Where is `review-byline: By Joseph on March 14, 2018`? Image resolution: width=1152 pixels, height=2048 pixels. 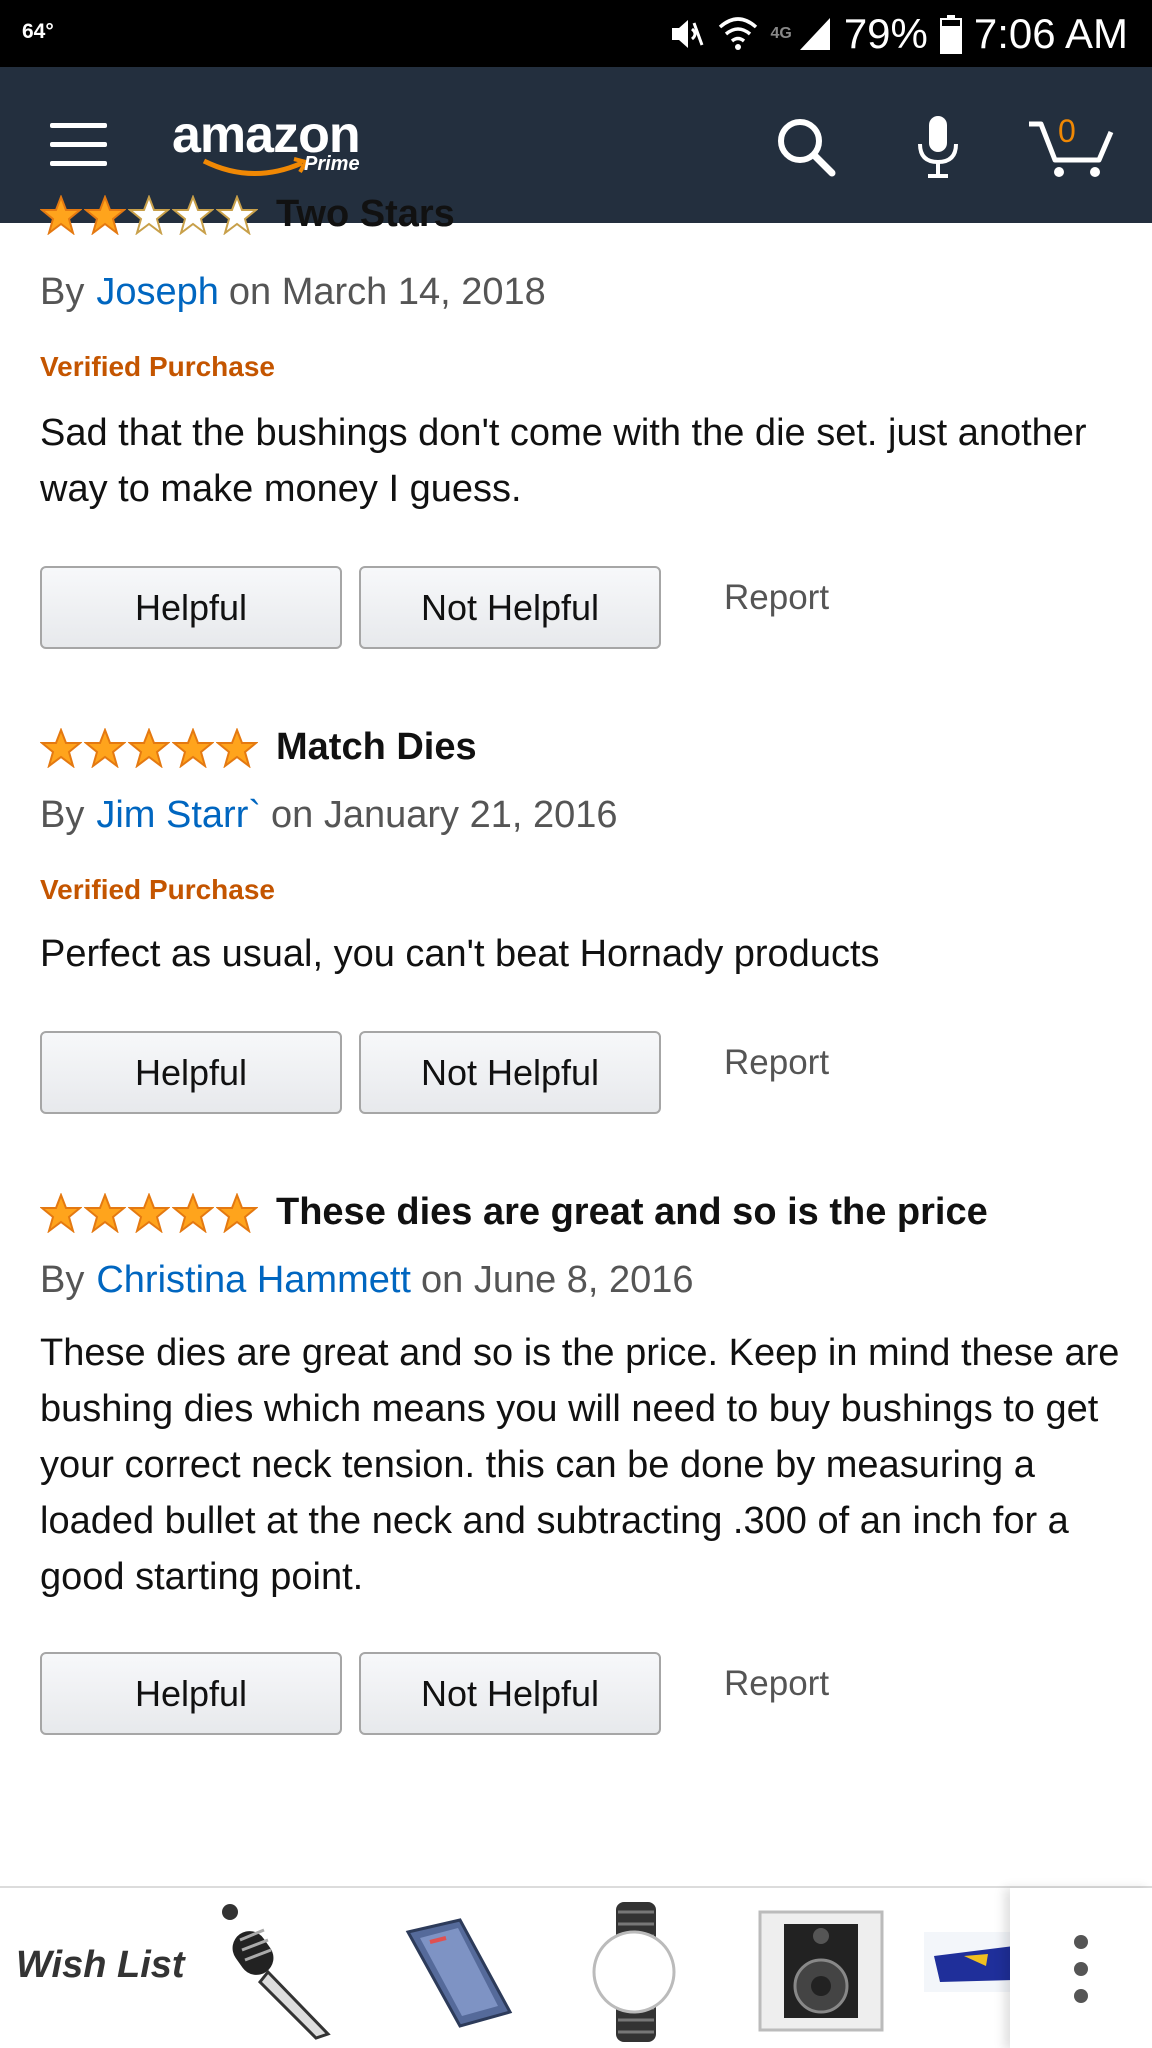
review-byline: By Joseph on March 14, 2018 is located at coordinates (293, 292).